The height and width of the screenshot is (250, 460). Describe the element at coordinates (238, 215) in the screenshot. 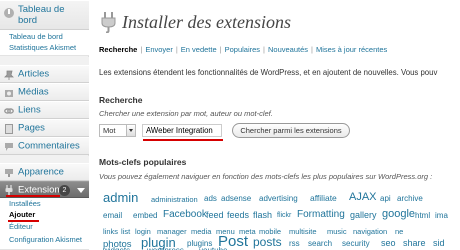

I see `tag-link: feeds` at that location.